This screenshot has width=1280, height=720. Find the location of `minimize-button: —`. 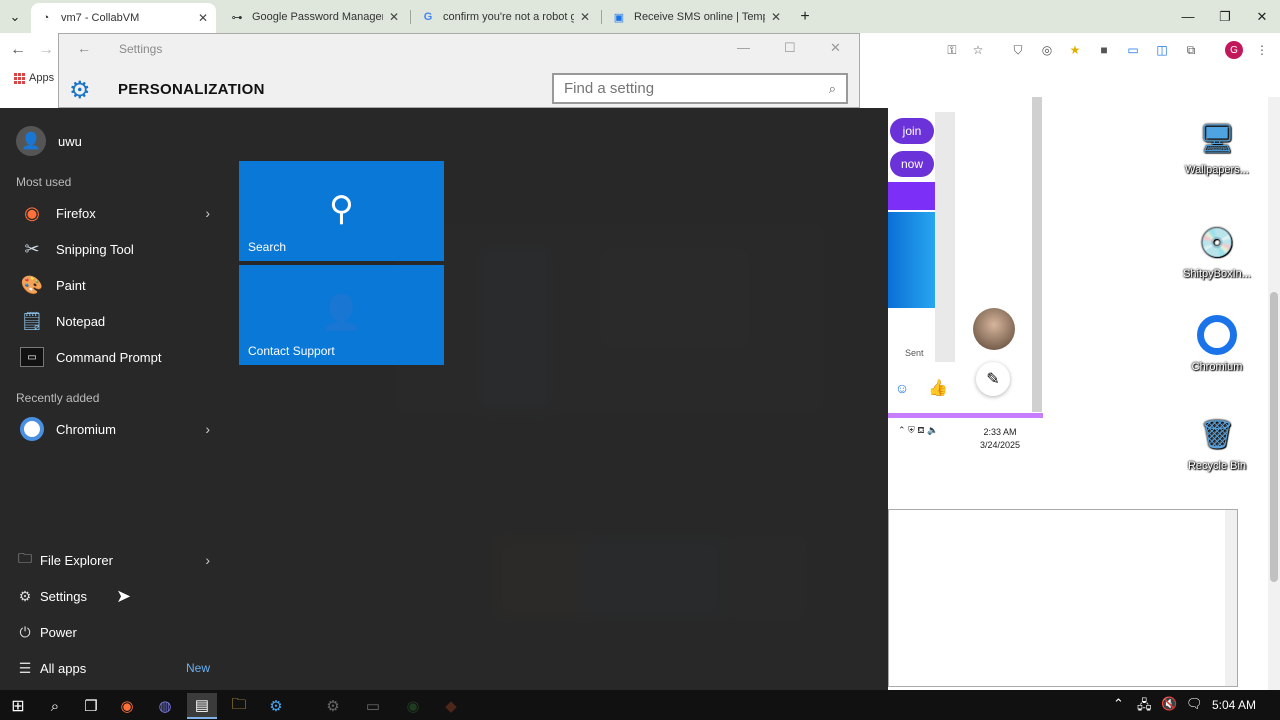

minimize-button: — is located at coordinates (1188, 16).